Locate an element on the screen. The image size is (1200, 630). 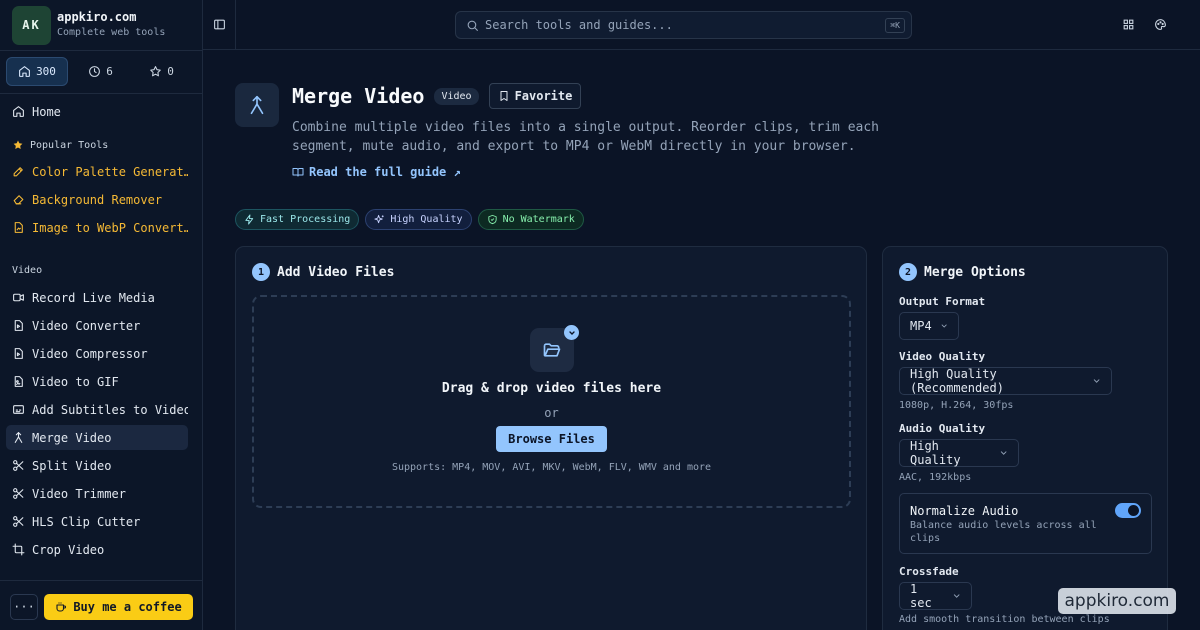
sidebar-item-merge-video: Merge Video is located at coordinates (97, 437).